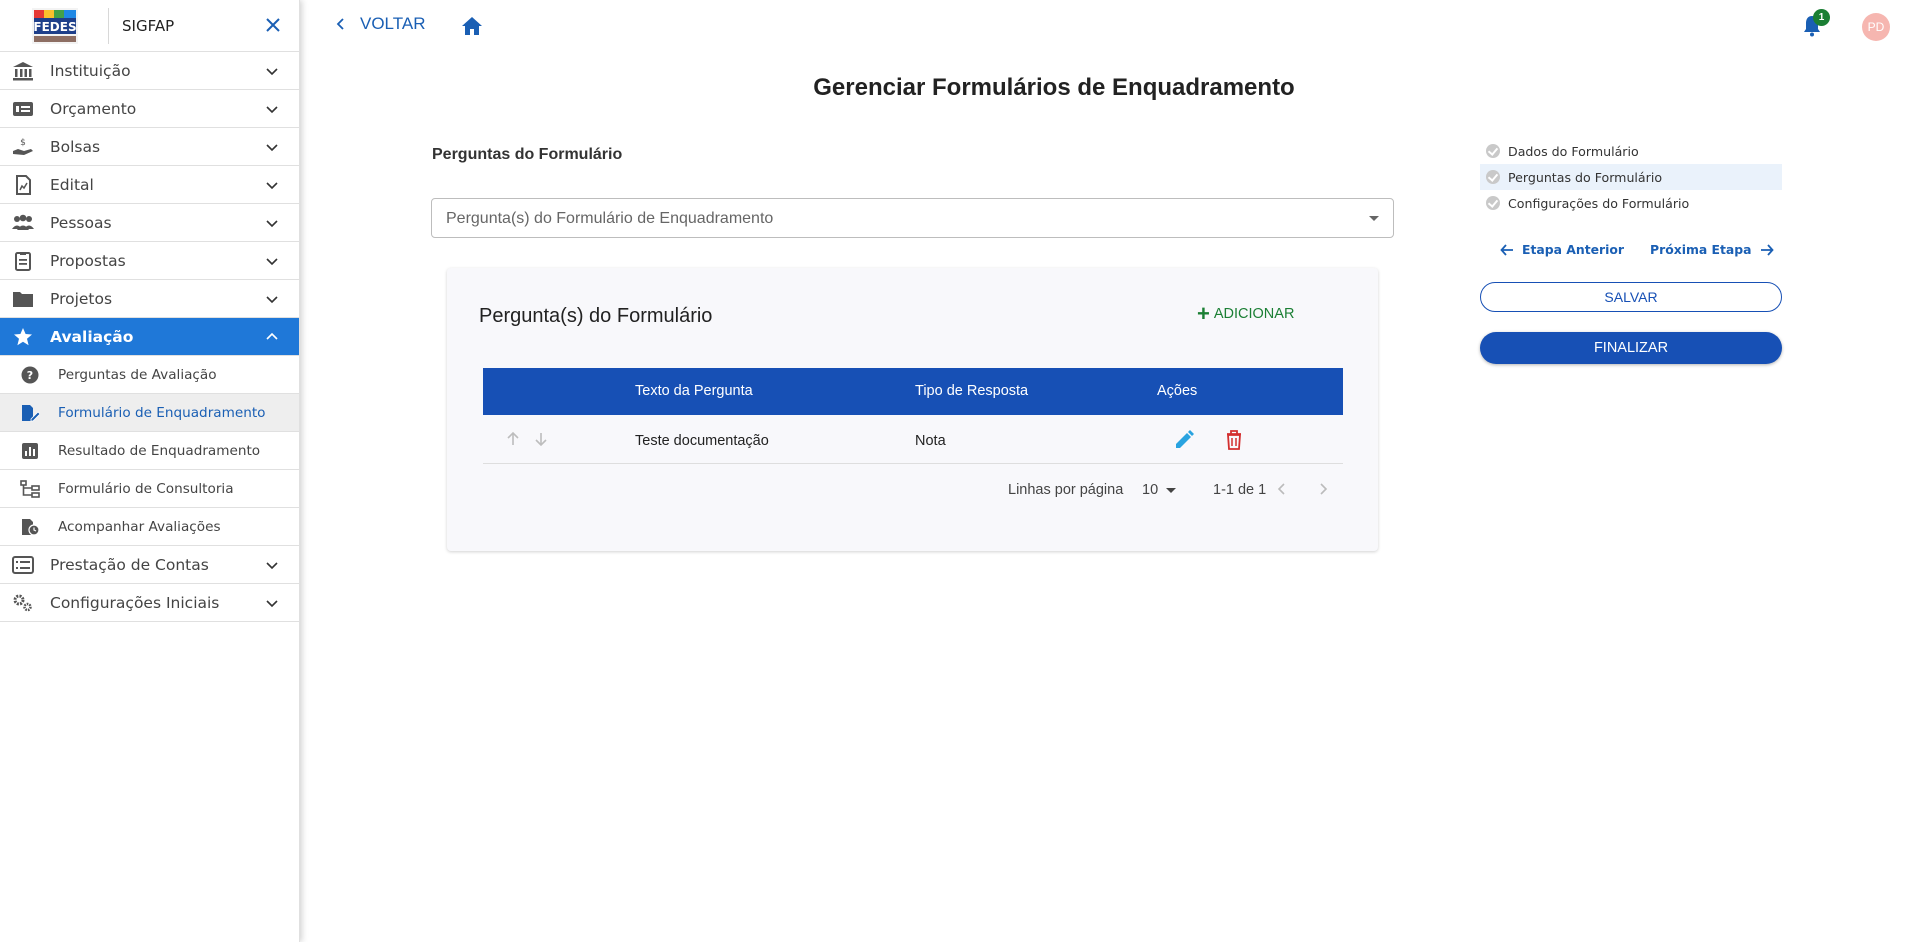 The height and width of the screenshot is (942, 1918). What do you see at coordinates (31, 527) in the screenshot?
I see `document-clock-icon` at bounding box center [31, 527].